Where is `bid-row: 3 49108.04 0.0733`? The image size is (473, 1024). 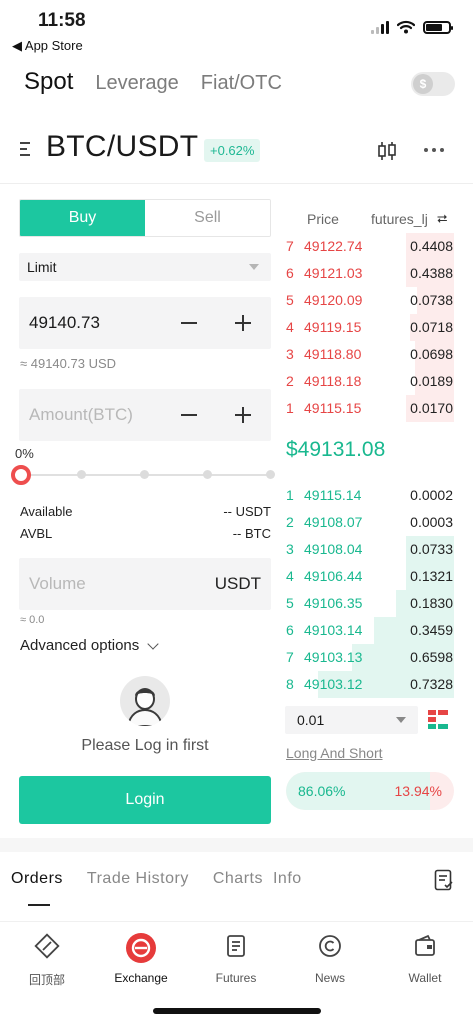 bid-row: 3 49108.04 0.0733 is located at coordinates (369, 549).